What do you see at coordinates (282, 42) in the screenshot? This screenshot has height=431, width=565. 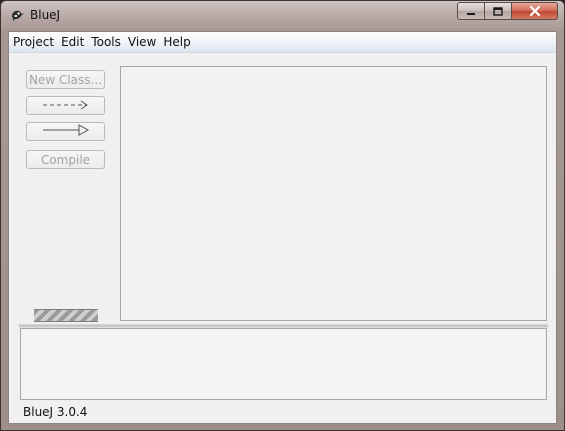 I see `menu-bar: Project Edit Tools View Help` at bounding box center [282, 42].